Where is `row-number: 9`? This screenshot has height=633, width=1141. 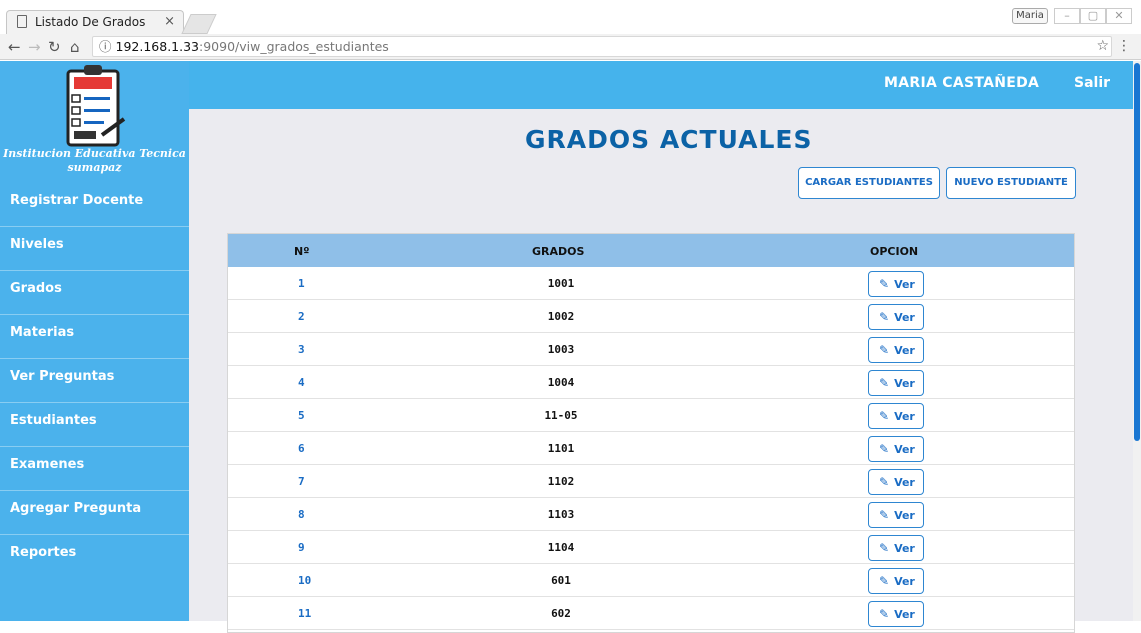
row-number: 9 is located at coordinates (301, 547).